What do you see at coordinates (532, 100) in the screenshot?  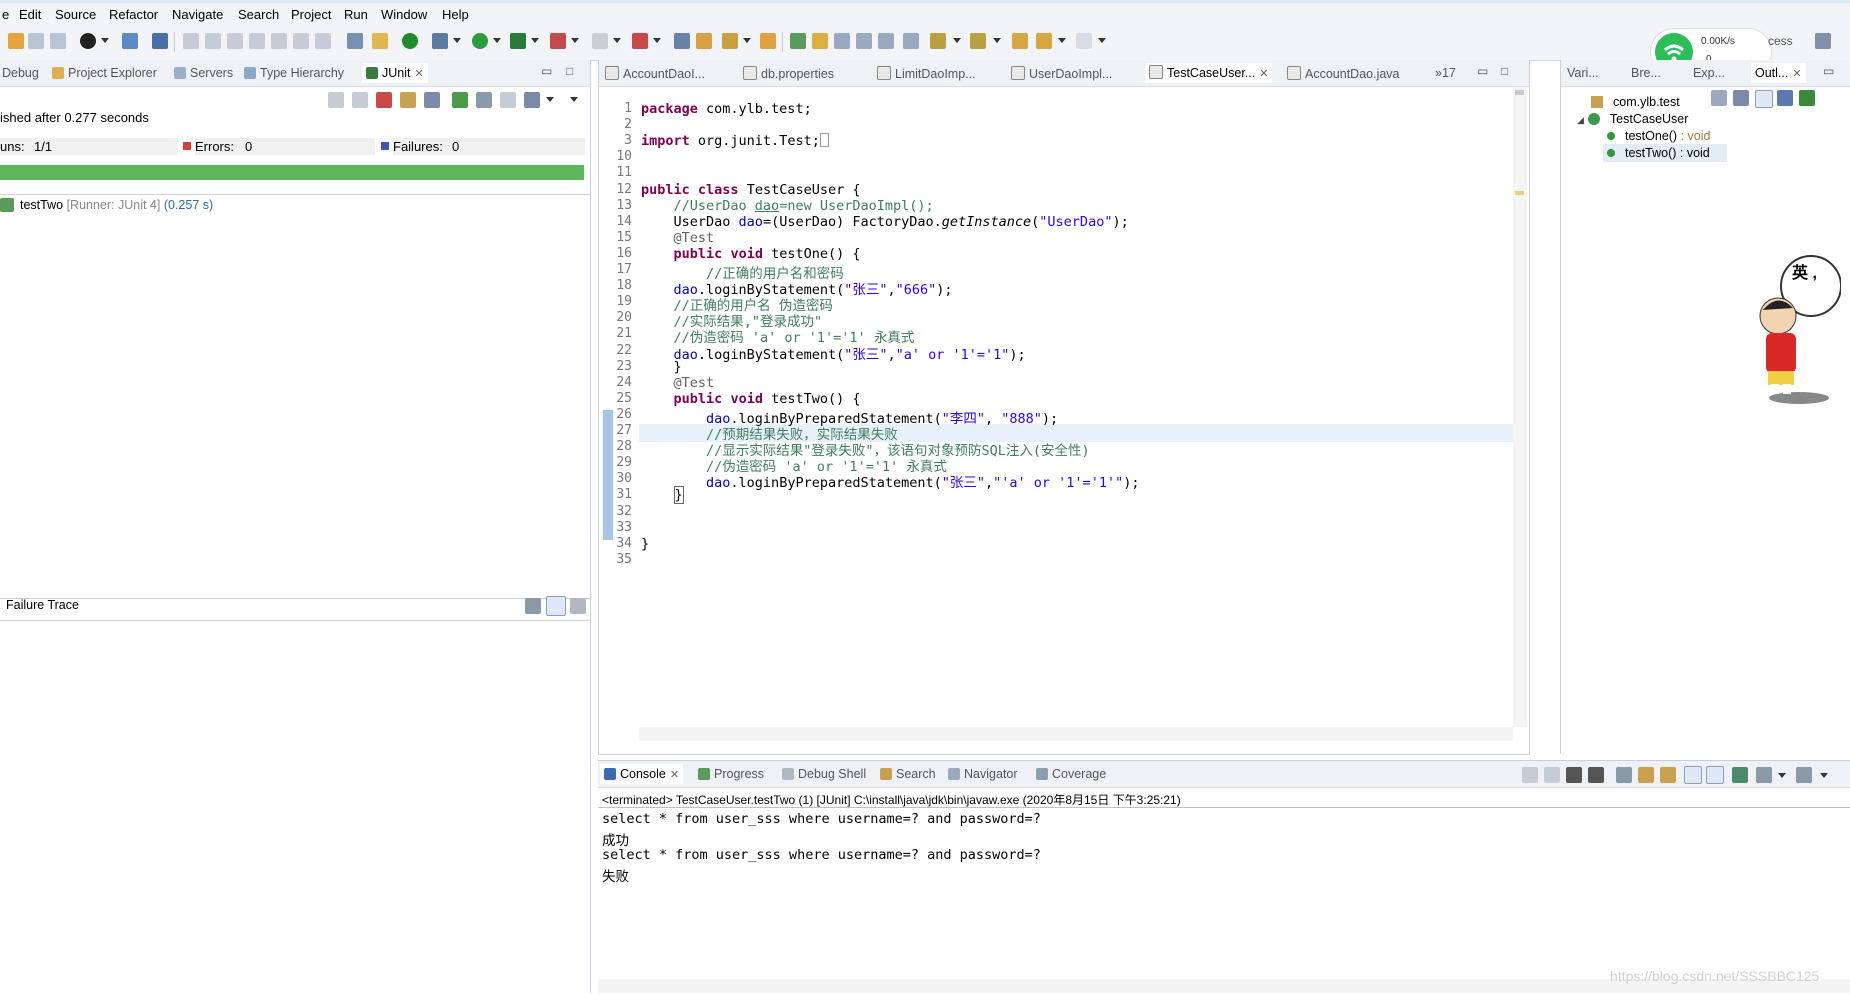 I see `history-icon` at bounding box center [532, 100].